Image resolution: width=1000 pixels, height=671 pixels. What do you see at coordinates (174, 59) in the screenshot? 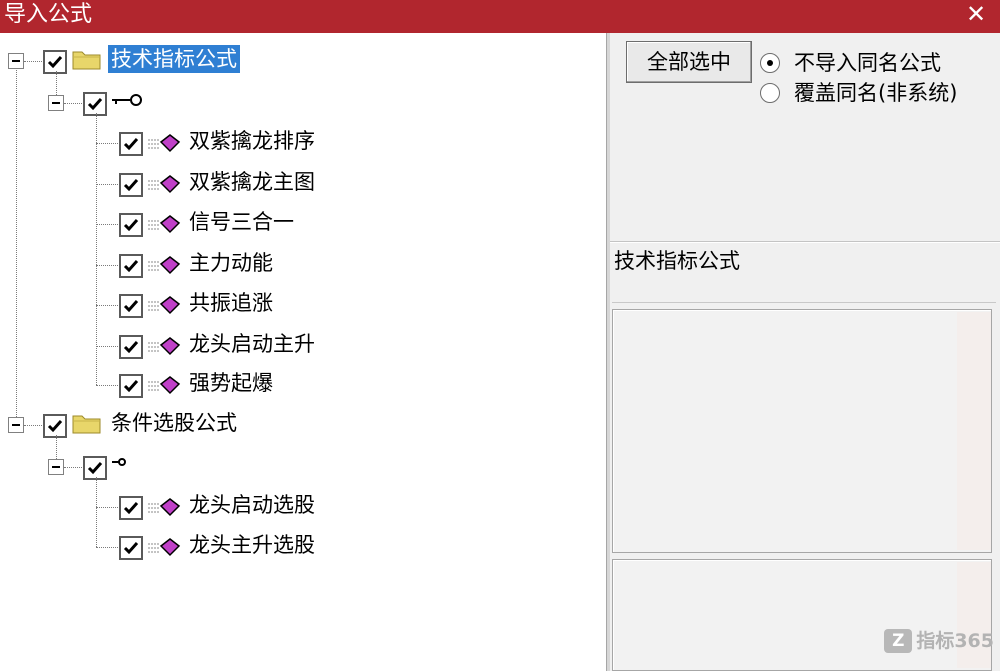
I see `tree-group-label: 技术指标公式` at bounding box center [174, 59].